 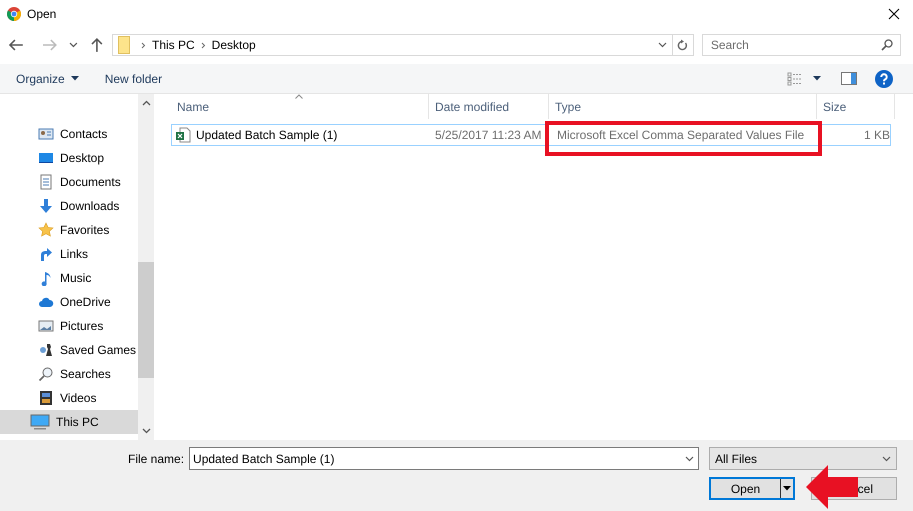 What do you see at coordinates (403, 45) in the screenshot?
I see `address-bar: This PC Desktop` at bounding box center [403, 45].